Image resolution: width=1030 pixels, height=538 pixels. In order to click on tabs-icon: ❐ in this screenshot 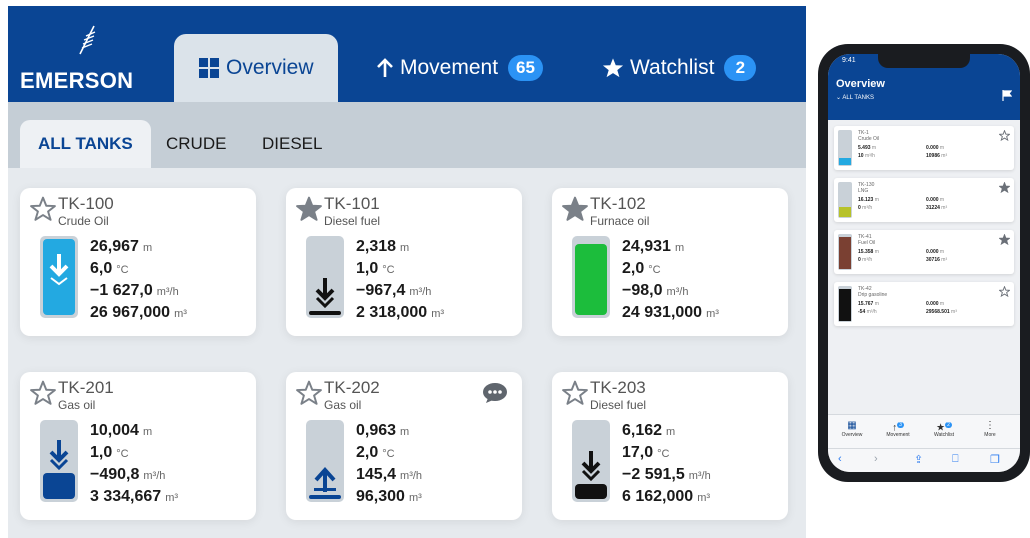, I will do `click(995, 459)`.